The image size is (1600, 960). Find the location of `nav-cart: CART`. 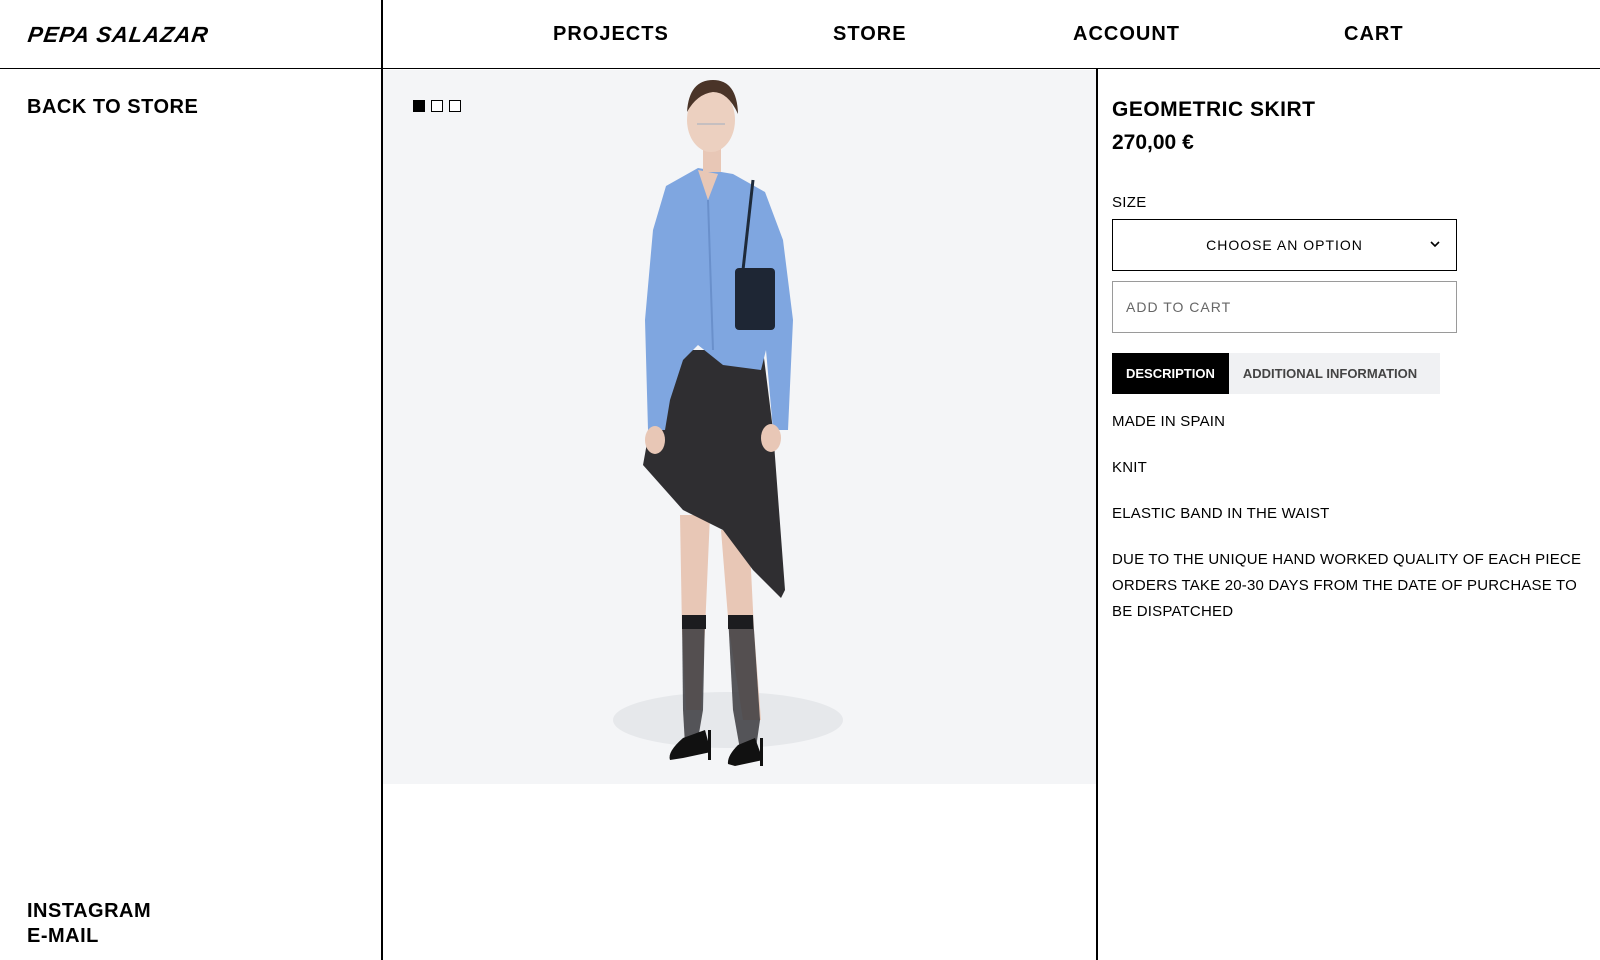

nav-cart: CART is located at coordinates (1374, 34).